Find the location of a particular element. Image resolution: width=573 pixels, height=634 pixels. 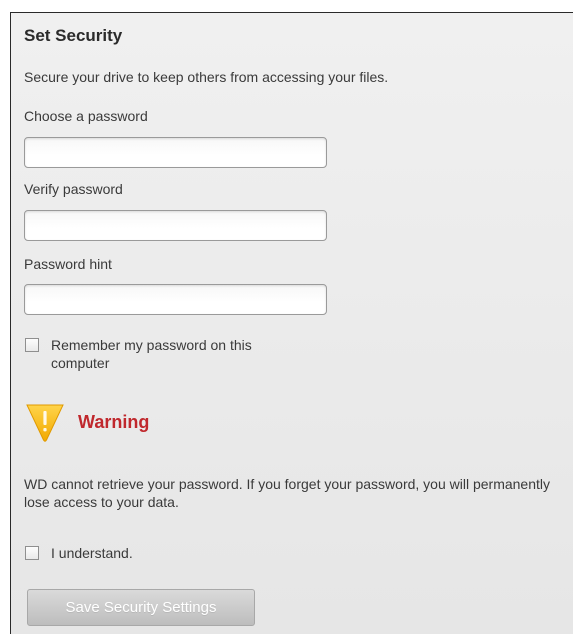

remember-password-label: Remember my password on this computer is located at coordinates (151, 354).